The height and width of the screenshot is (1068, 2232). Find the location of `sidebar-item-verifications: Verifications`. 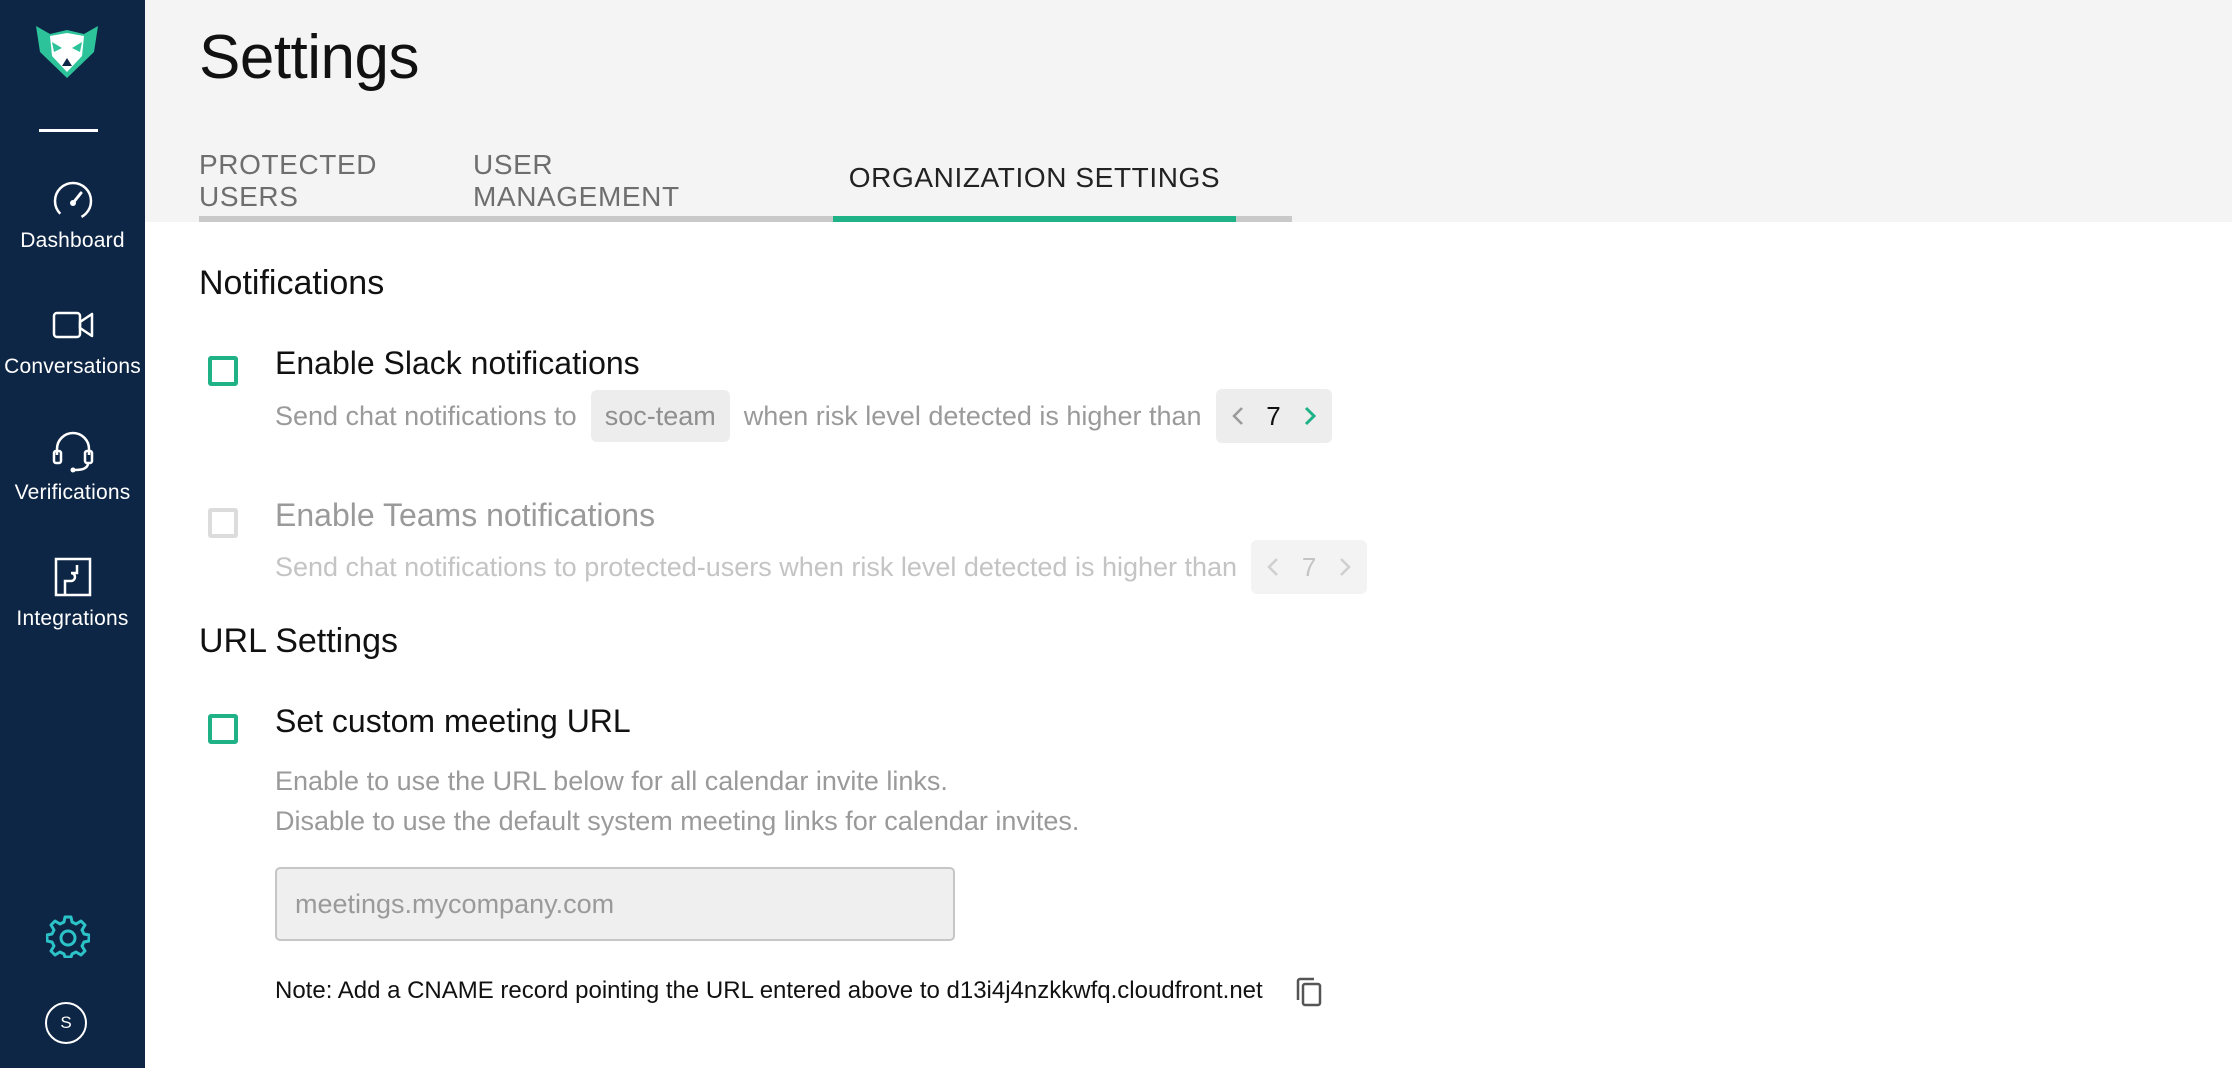

sidebar-item-verifications: Verifications is located at coordinates (72, 484).